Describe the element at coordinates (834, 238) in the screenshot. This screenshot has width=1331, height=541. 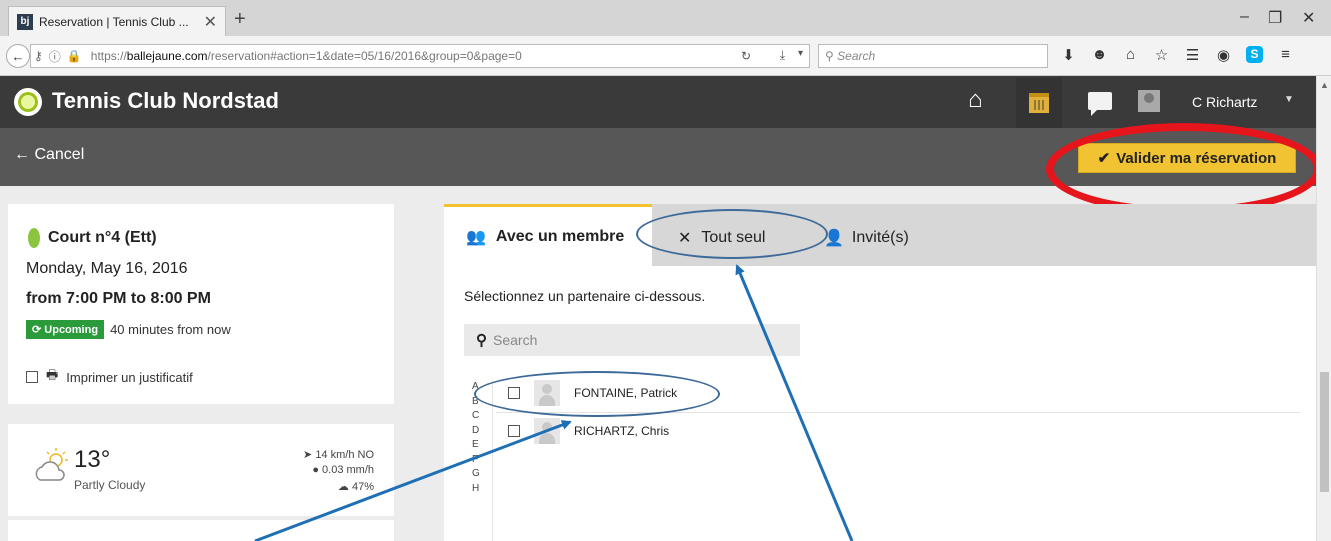
I see `add-guest-icon: 👤` at that location.